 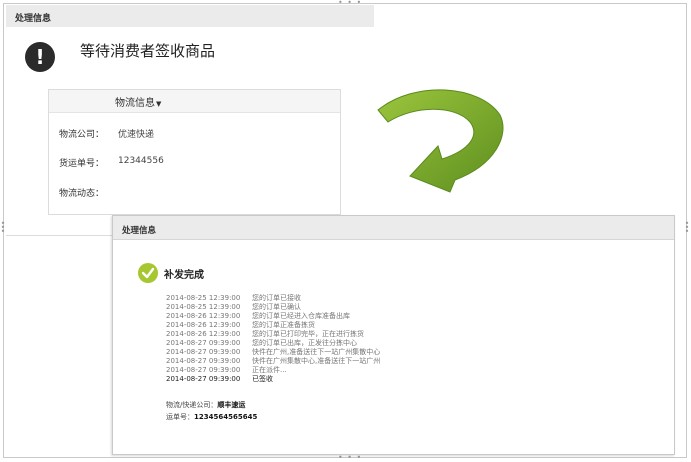 I want to click on tracking-row: 2014-08-27 09:39:00 您的订单已出库，正发往分拣中心, so click(x=261, y=343).